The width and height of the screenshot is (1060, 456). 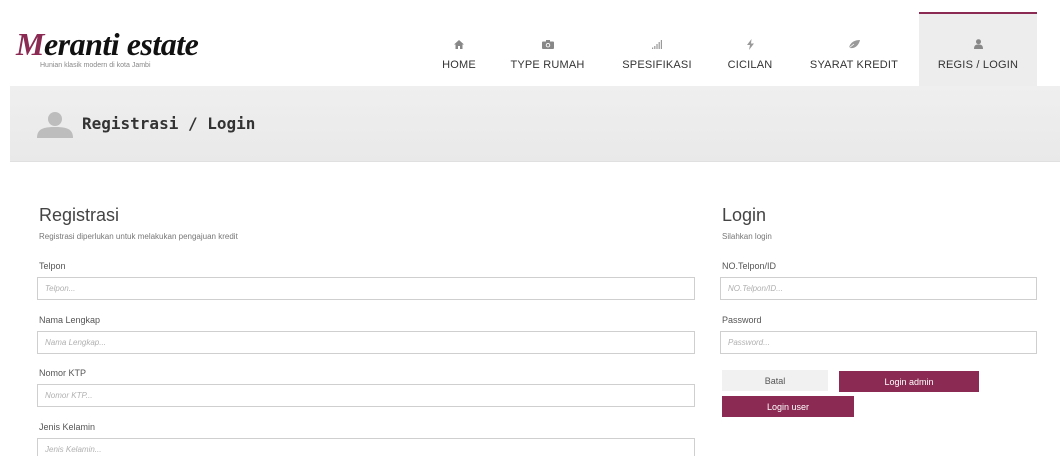 What do you see at coordinates (775, 380) in the screenshot?
I see `cancel-button: Batal` at bounding box center [775, 380].